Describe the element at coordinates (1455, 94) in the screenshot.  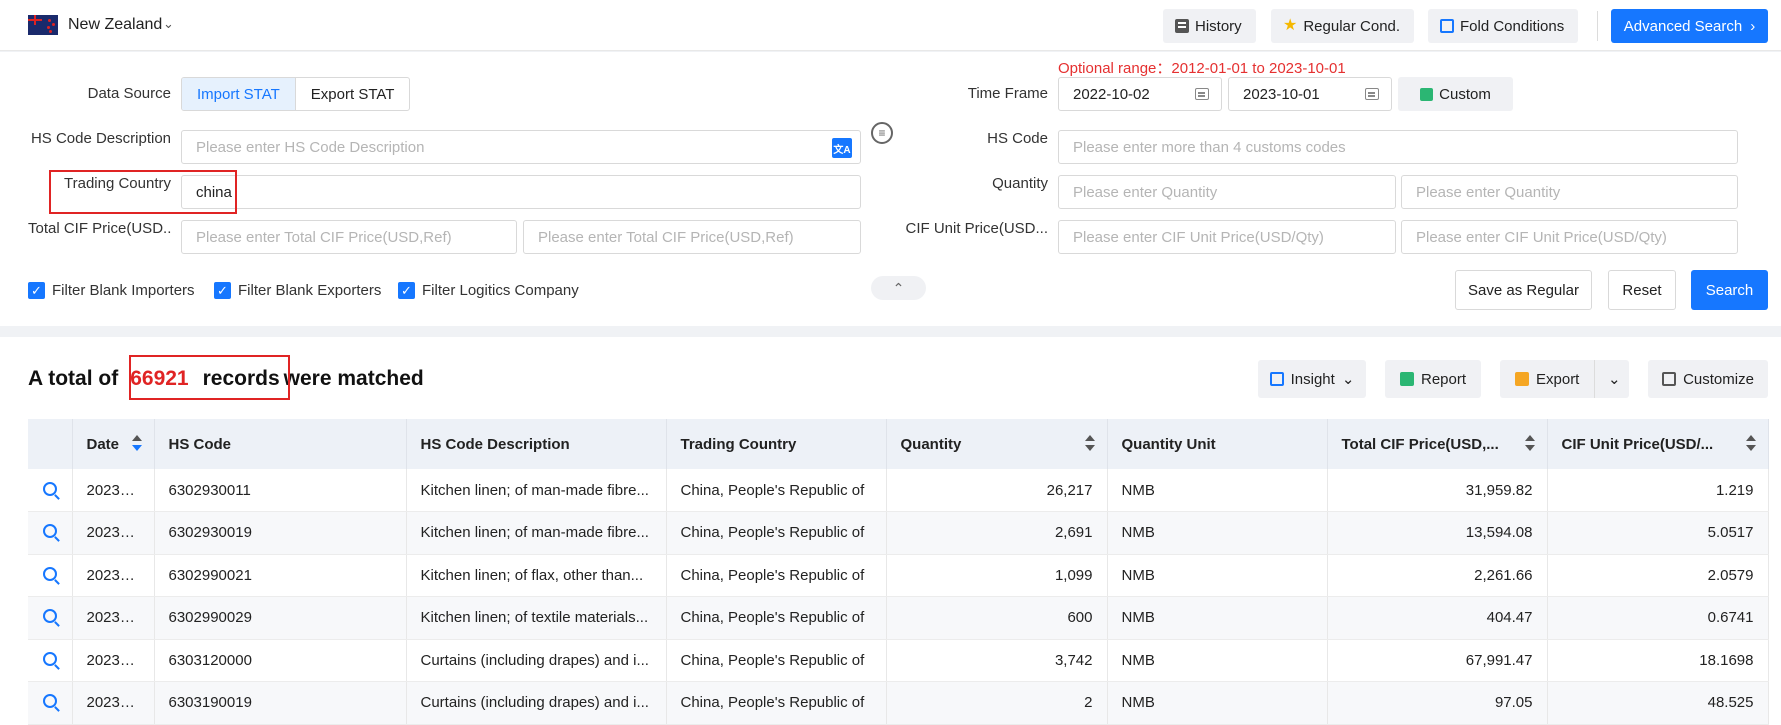
I see `custom-range-button: Custom` at that location.